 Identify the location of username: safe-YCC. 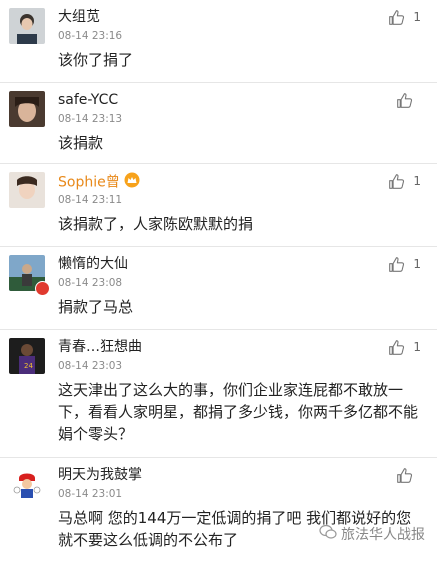
(88, 100).